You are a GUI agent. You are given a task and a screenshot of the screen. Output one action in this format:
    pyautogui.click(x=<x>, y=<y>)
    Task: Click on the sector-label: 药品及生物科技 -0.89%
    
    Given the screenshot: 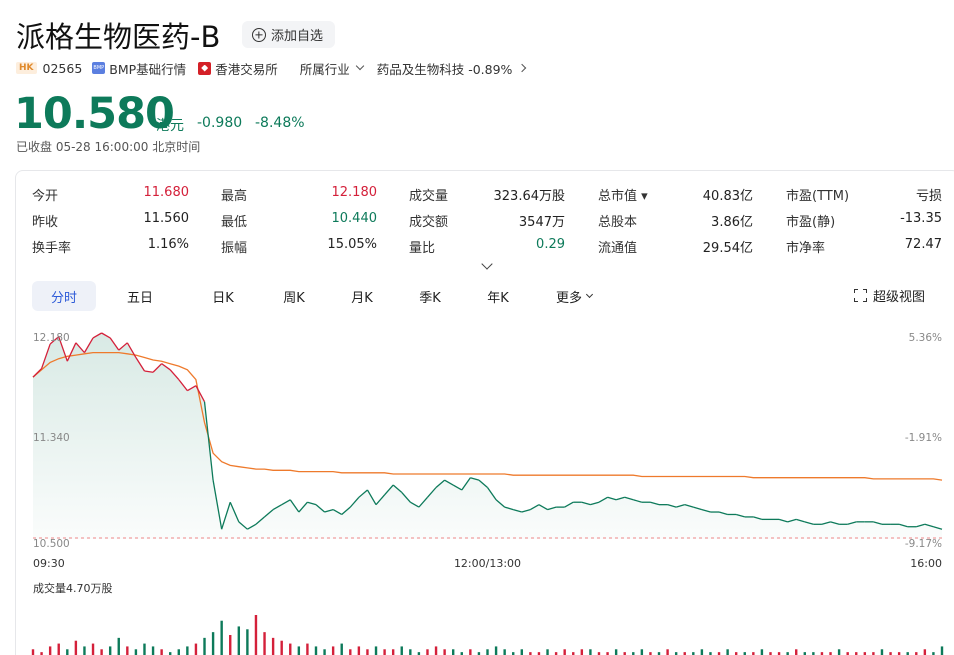 What is the action you would take?
    pyautogui.click(x=444, y=69)
    